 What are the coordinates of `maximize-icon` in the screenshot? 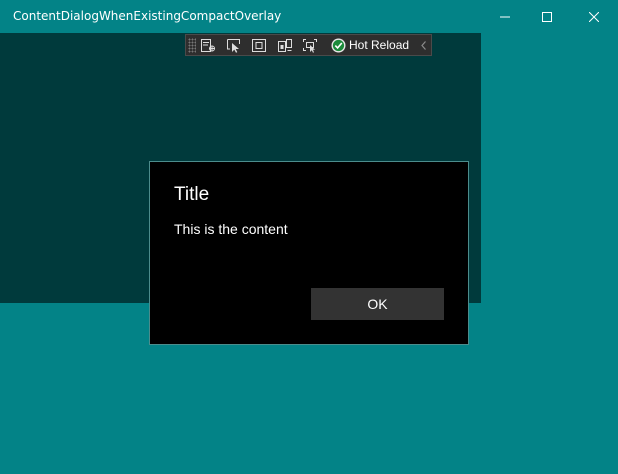 It's located at (547, 16).